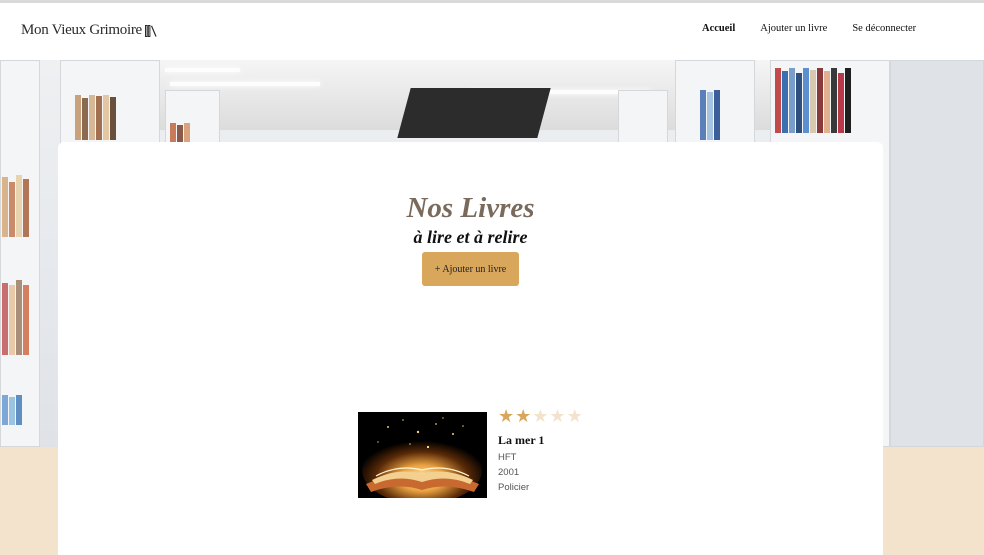 Image resolution: width=984 pixels, height=555 pixels. What do you see at coordinates (507, 457) in the screenshot?
I see `book-author: HFT` at bounding box center [507, 457].